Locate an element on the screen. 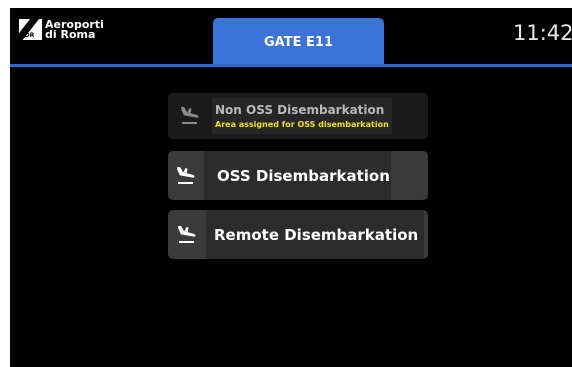  remote-label-panel: Remote Disembarkation is located at coordinates (315, 234).